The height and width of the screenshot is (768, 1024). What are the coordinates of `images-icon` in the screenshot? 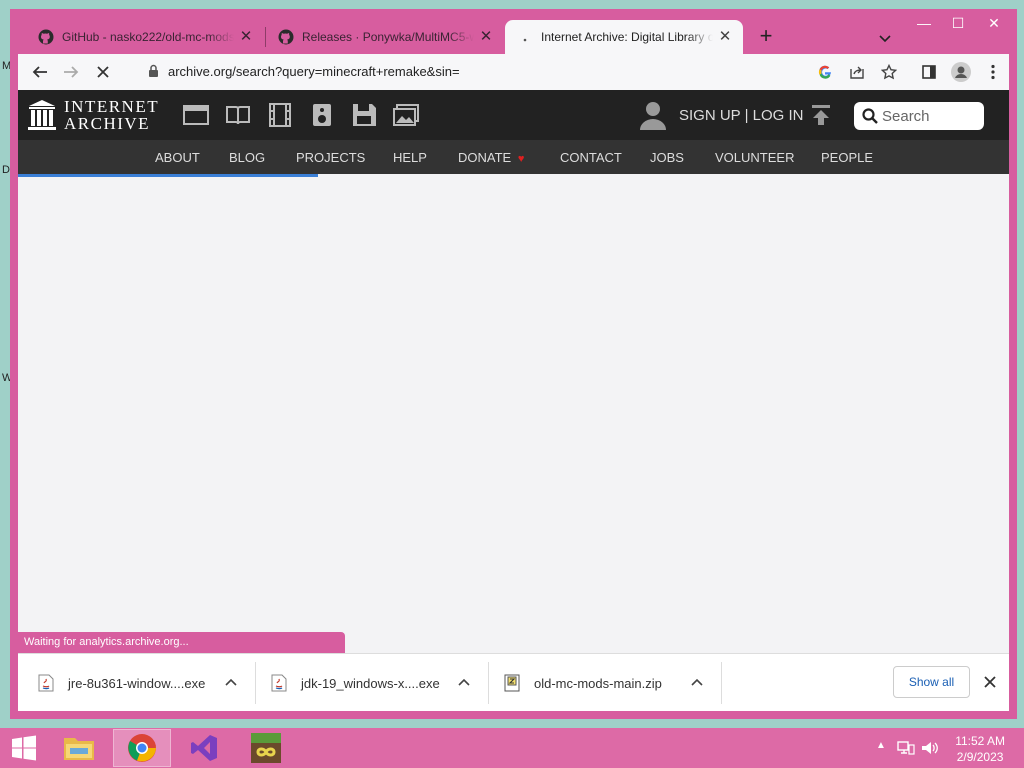 It's located at (406, 115).